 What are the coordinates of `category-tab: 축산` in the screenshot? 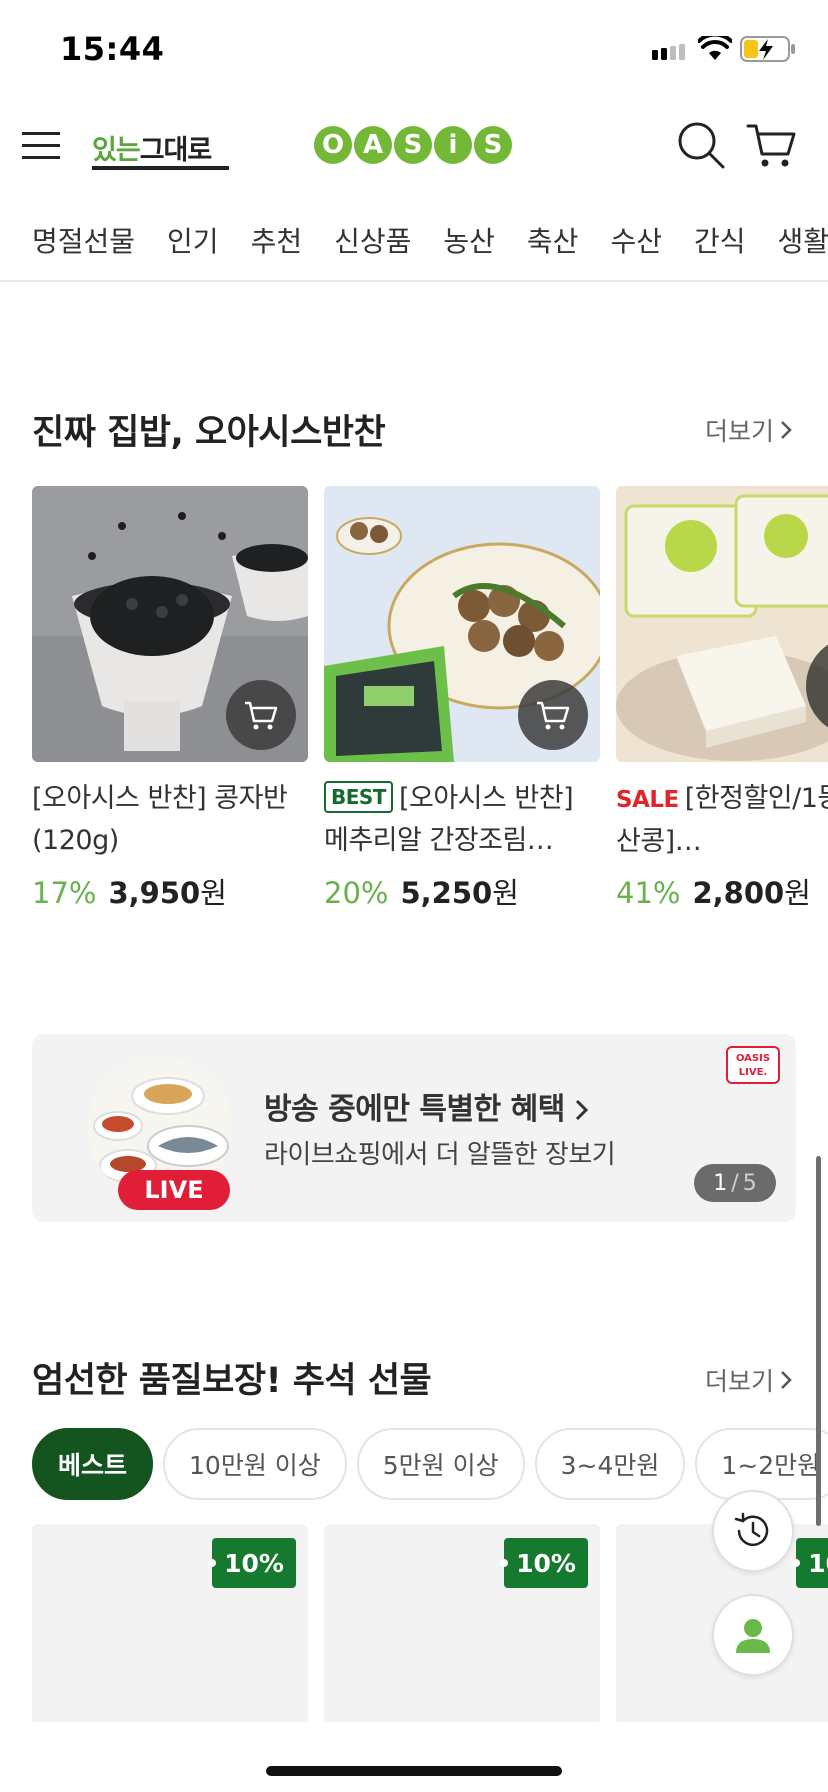 It's located at (553, 240).